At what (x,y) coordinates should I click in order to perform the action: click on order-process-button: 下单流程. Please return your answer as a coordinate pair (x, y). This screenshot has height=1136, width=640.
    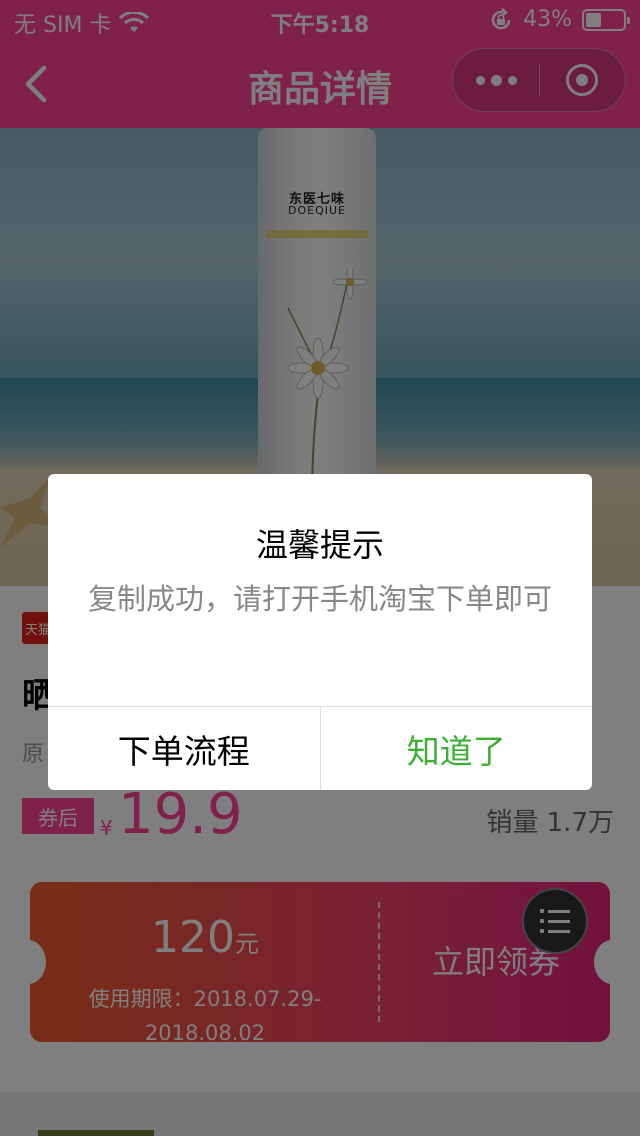
    Looking at the image, I should click on (184, 748).